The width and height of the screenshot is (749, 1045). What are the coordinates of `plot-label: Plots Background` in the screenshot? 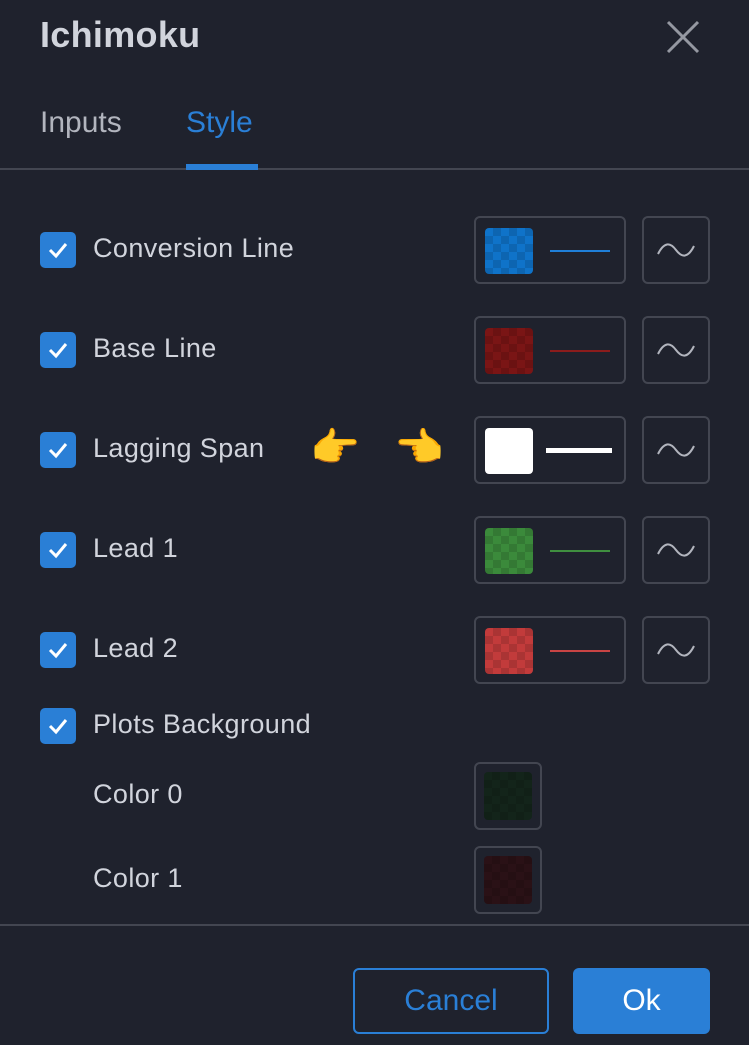 It's located at (202, 724).